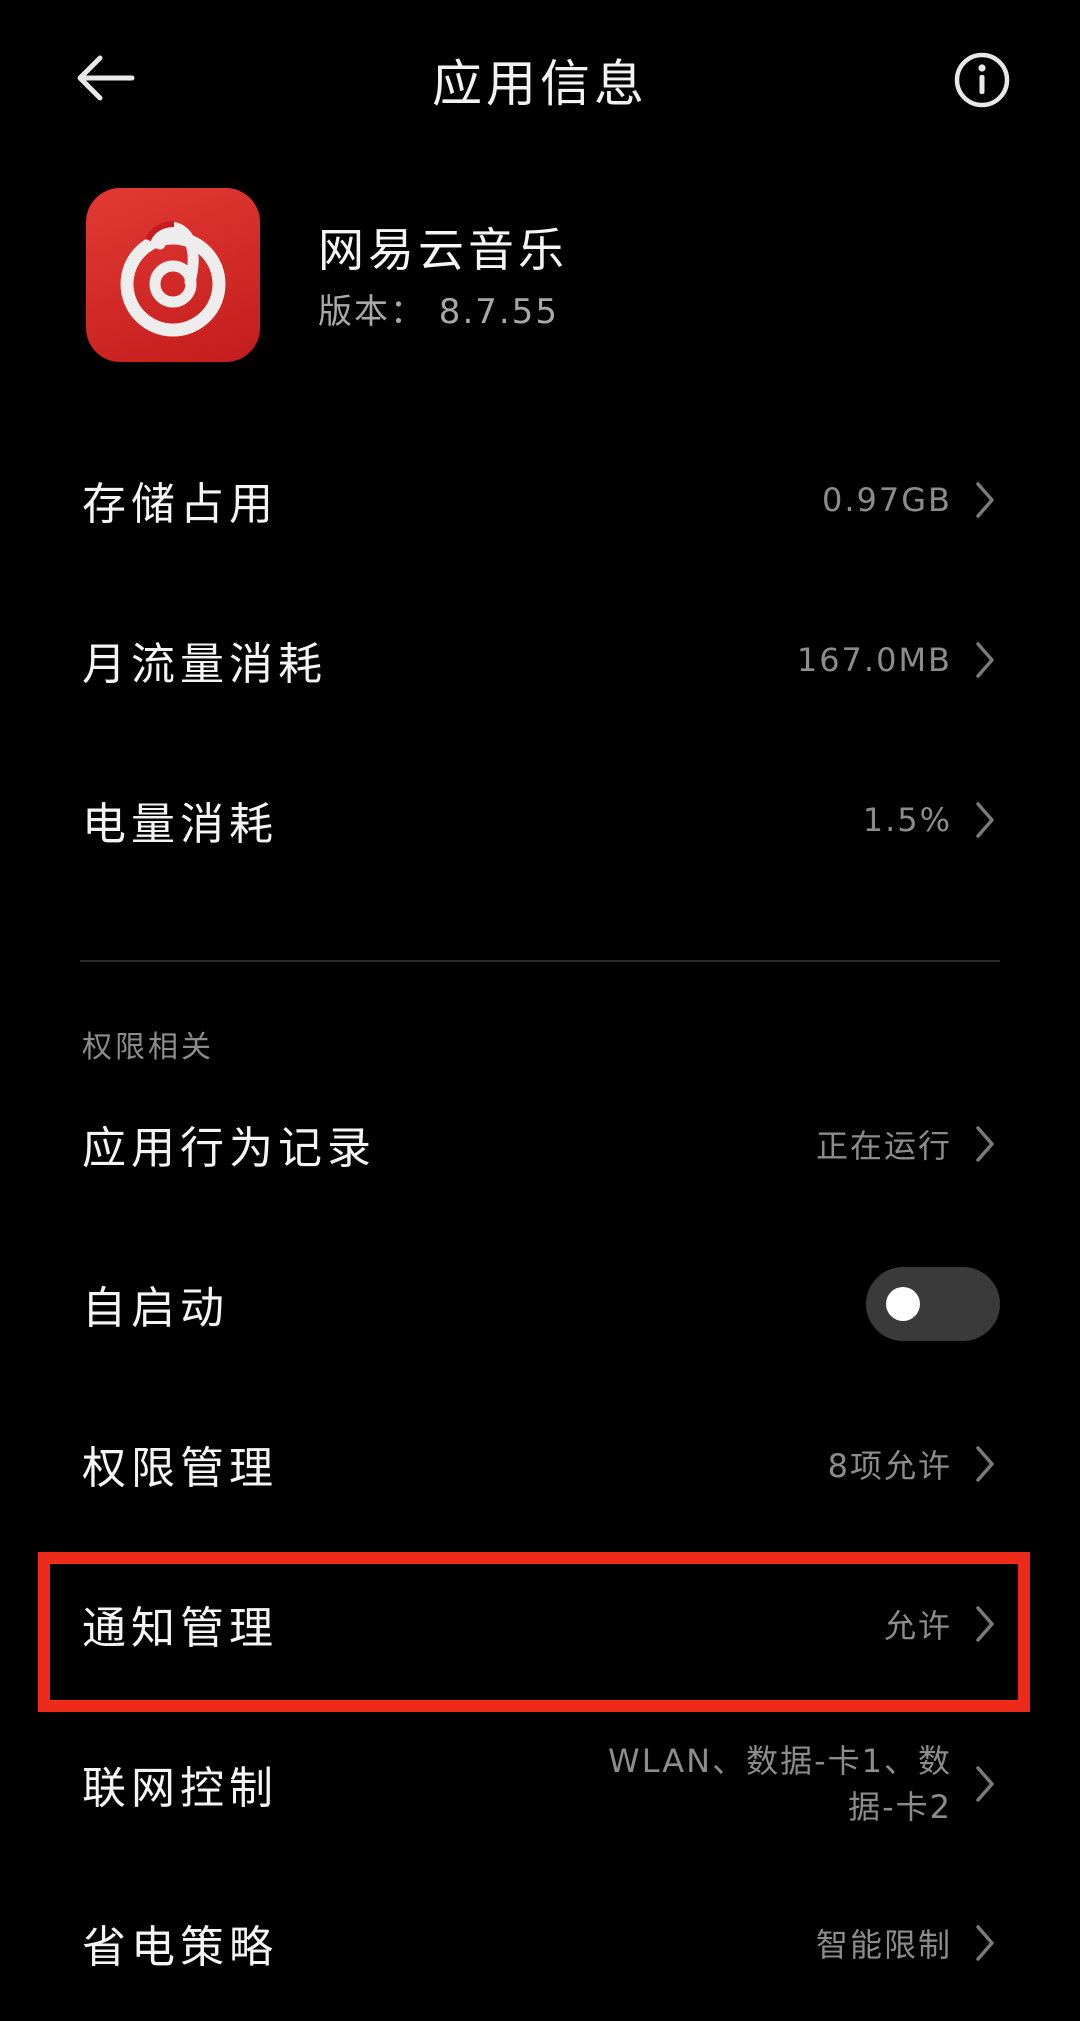 This screenshot has height=2021, width=1080. What do you see at coordinates (180, 1788) in the screenshot?
I see `row-label: 联网控制` at bounding box center [180, 1788].